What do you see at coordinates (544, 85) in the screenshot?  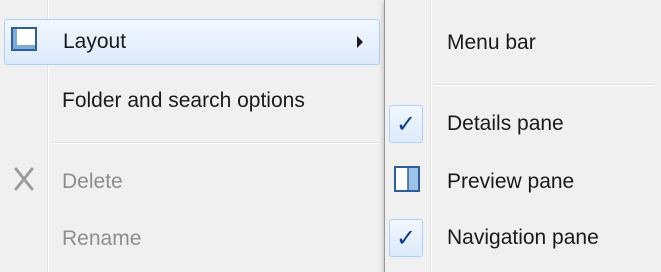 I see `submenu-separator` at bounding box center [544, 85].